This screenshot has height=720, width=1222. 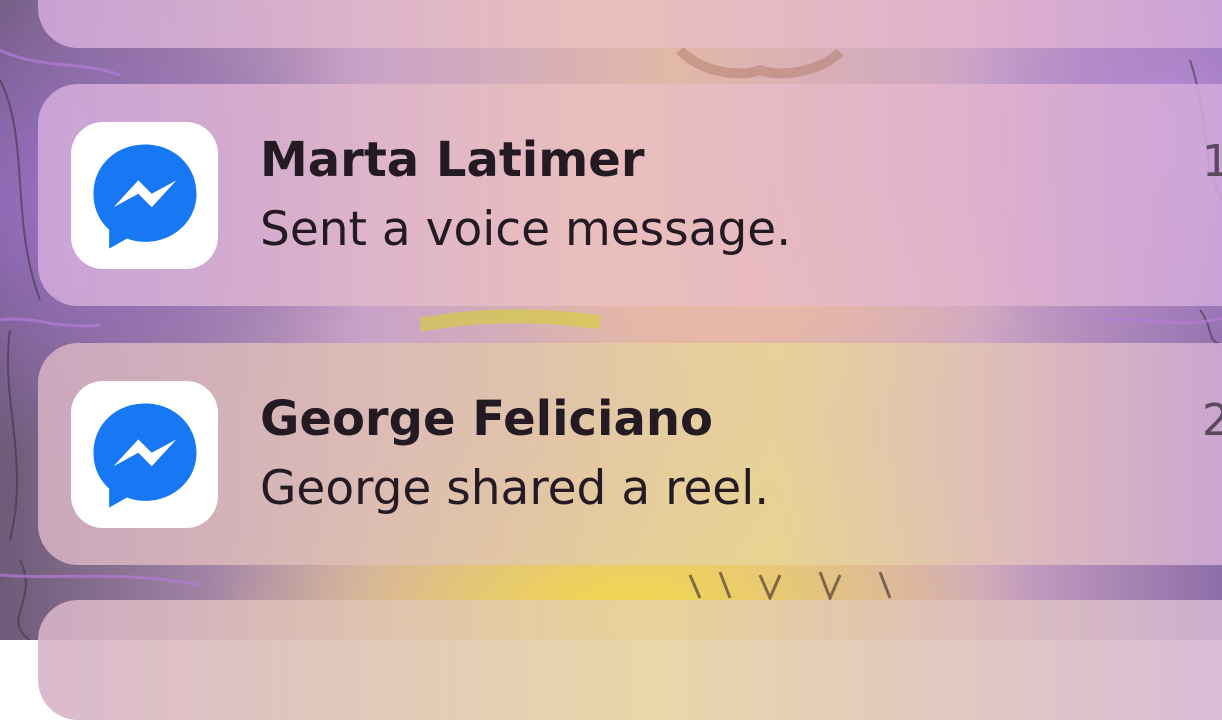 I want to click on notification-sender: George Feliciano, so click(x=486, y=419).